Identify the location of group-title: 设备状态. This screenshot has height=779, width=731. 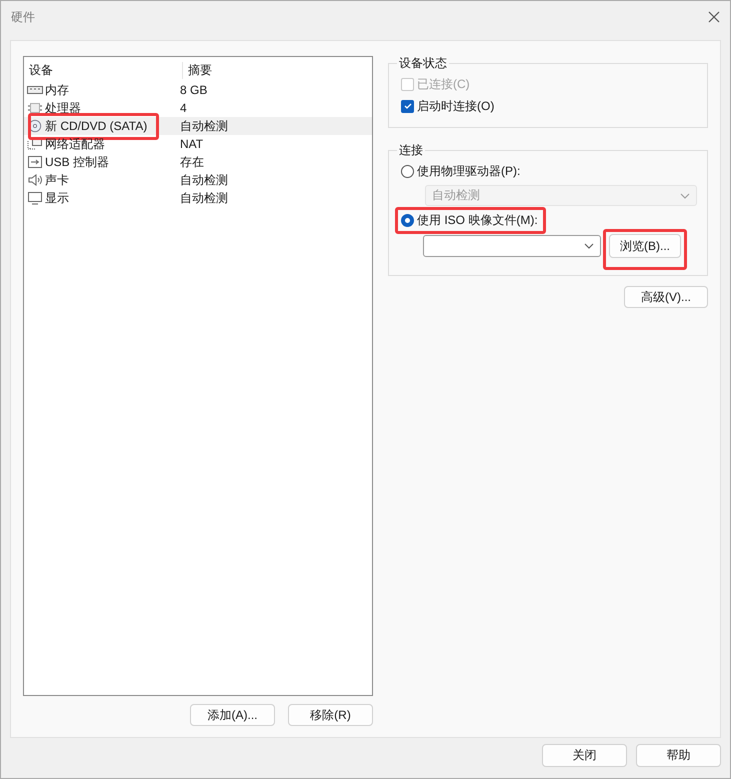
(423, 63).